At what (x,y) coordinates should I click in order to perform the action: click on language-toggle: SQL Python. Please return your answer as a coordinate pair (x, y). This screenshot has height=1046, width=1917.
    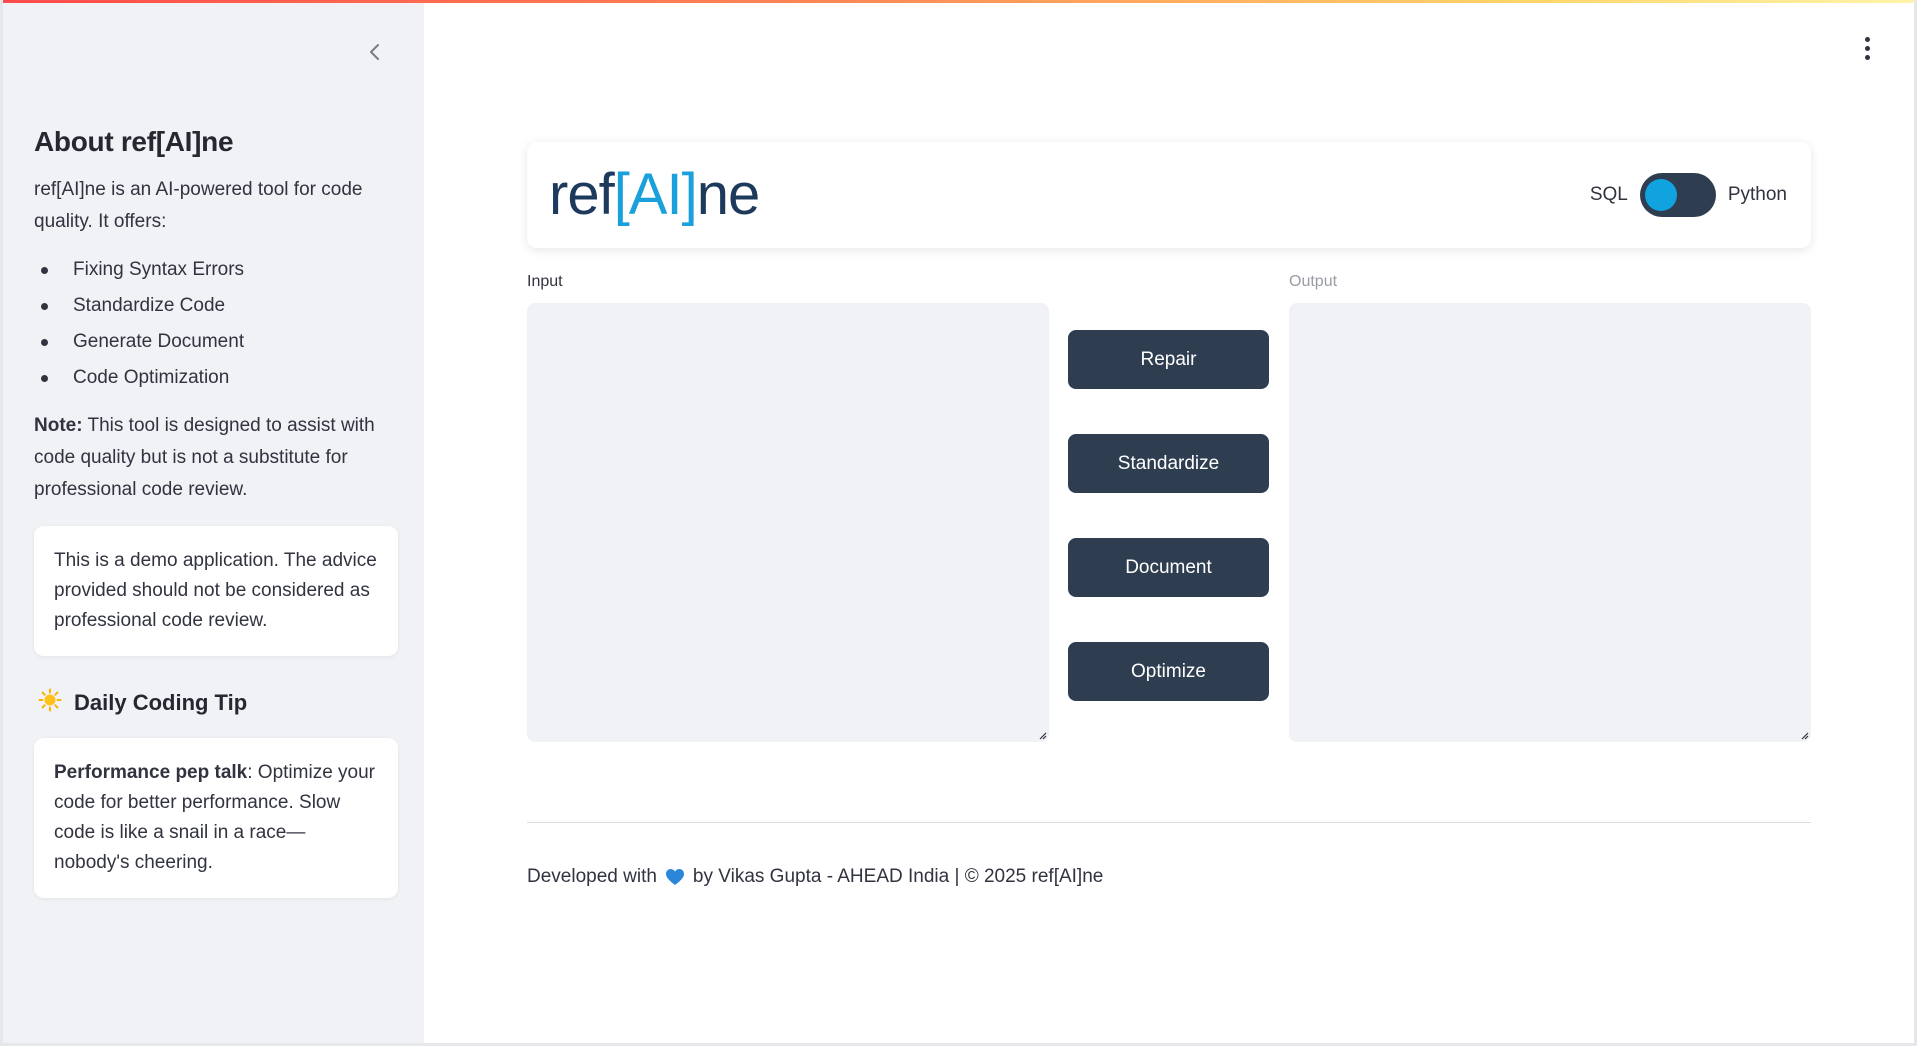
    Looking at the image, I should click on (1688, 195).